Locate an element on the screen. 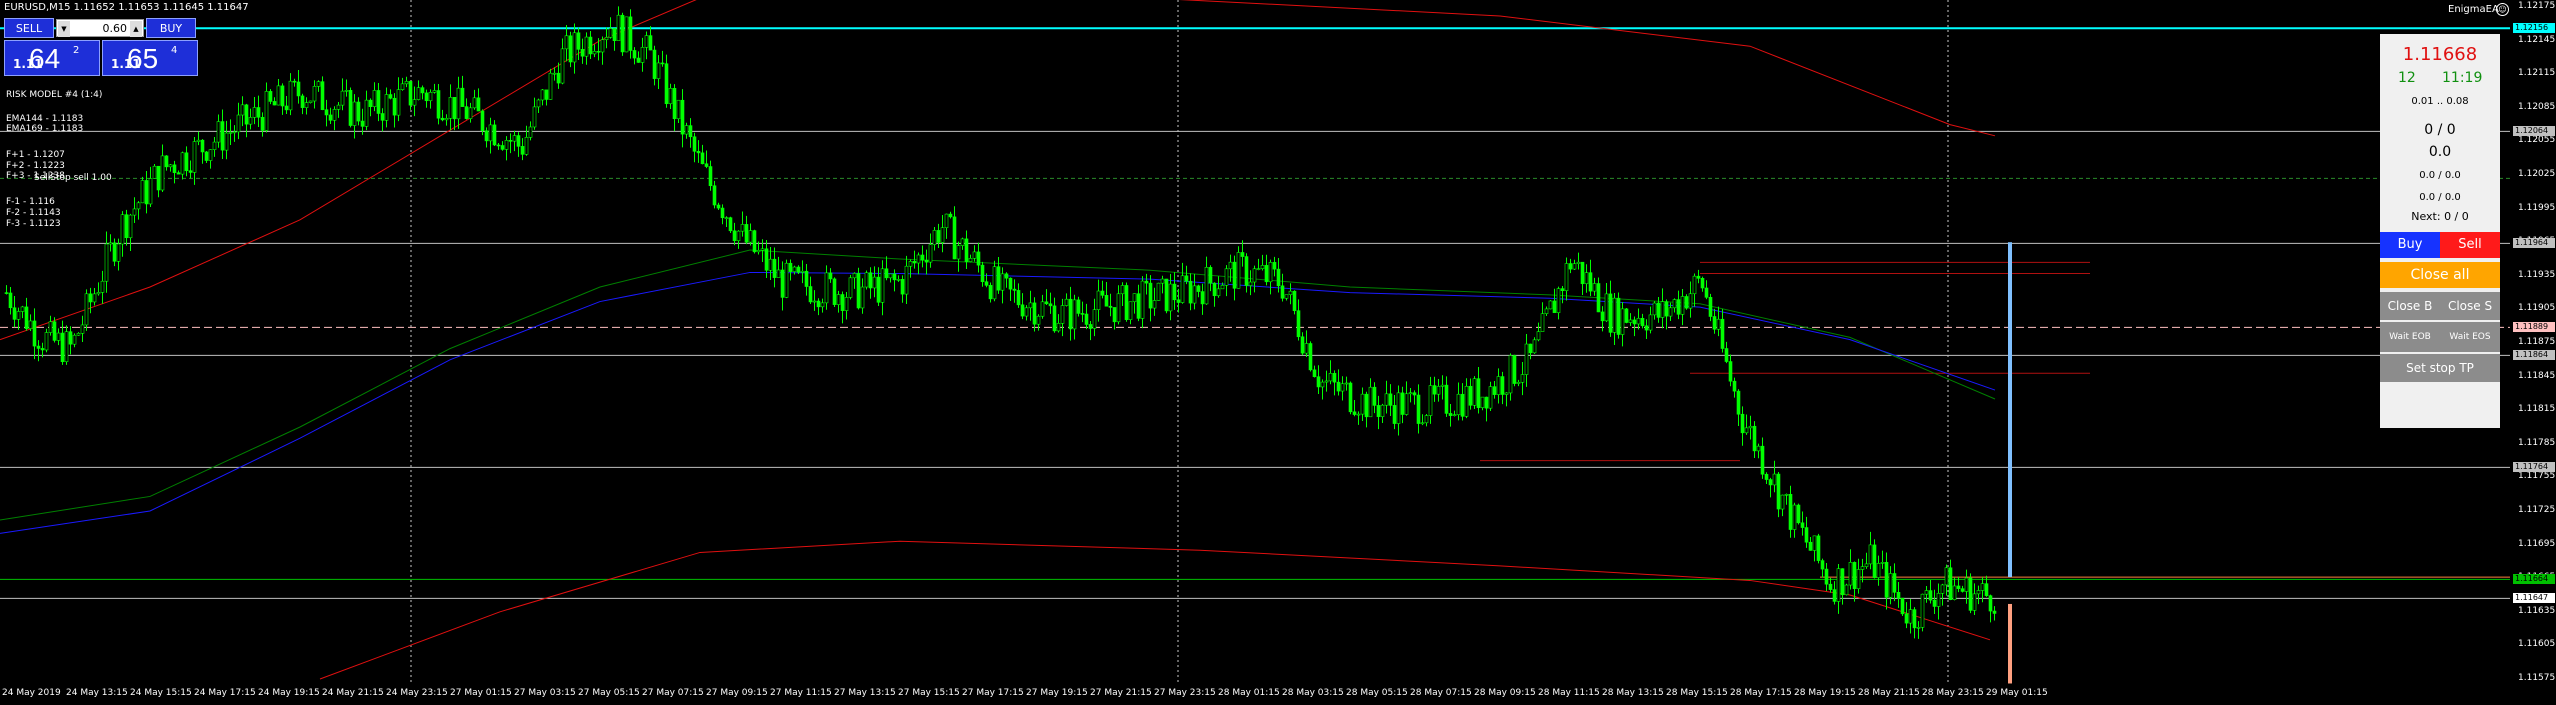 This screenshot has width=2556, height=705. volume-value: 0.60 is located at coordinates (100, 29).